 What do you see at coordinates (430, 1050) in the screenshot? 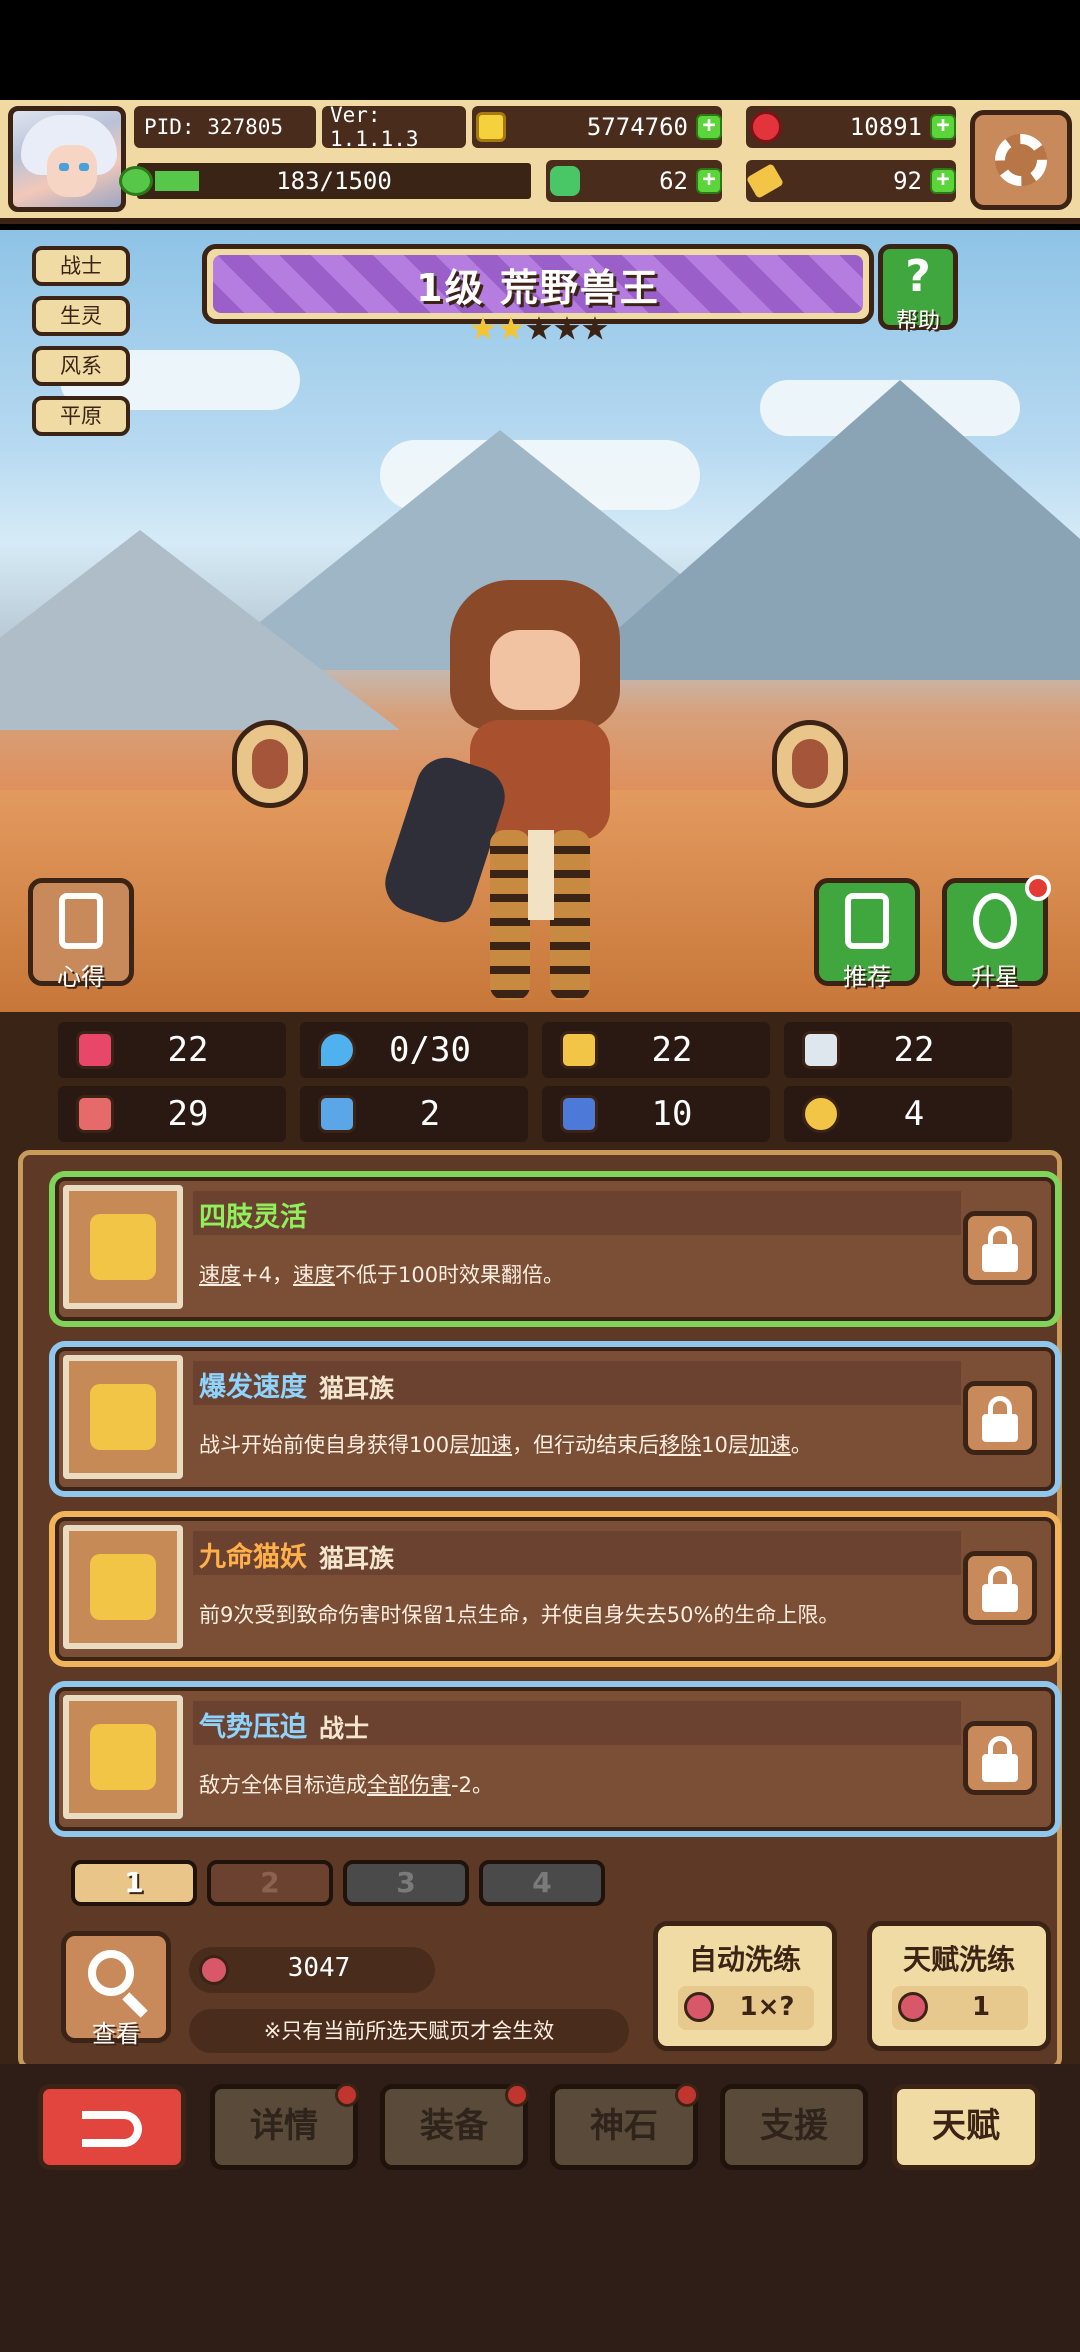
I see `stat-value: 0/30` at bounding box center [430, 1050].